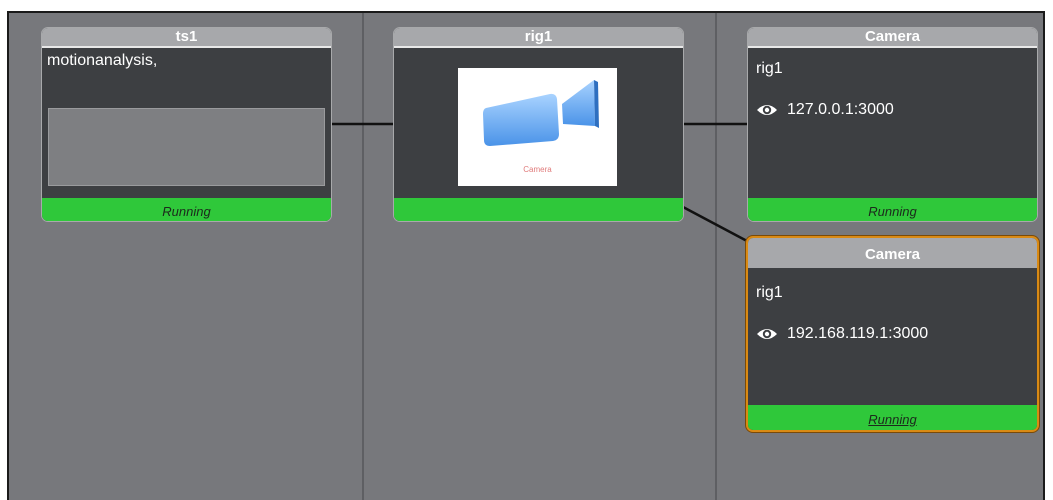 This screenshot has width=1053, height=500. I want to click on node-body: rig1 192.168.119.1:3000 Running, so click(892, 349).